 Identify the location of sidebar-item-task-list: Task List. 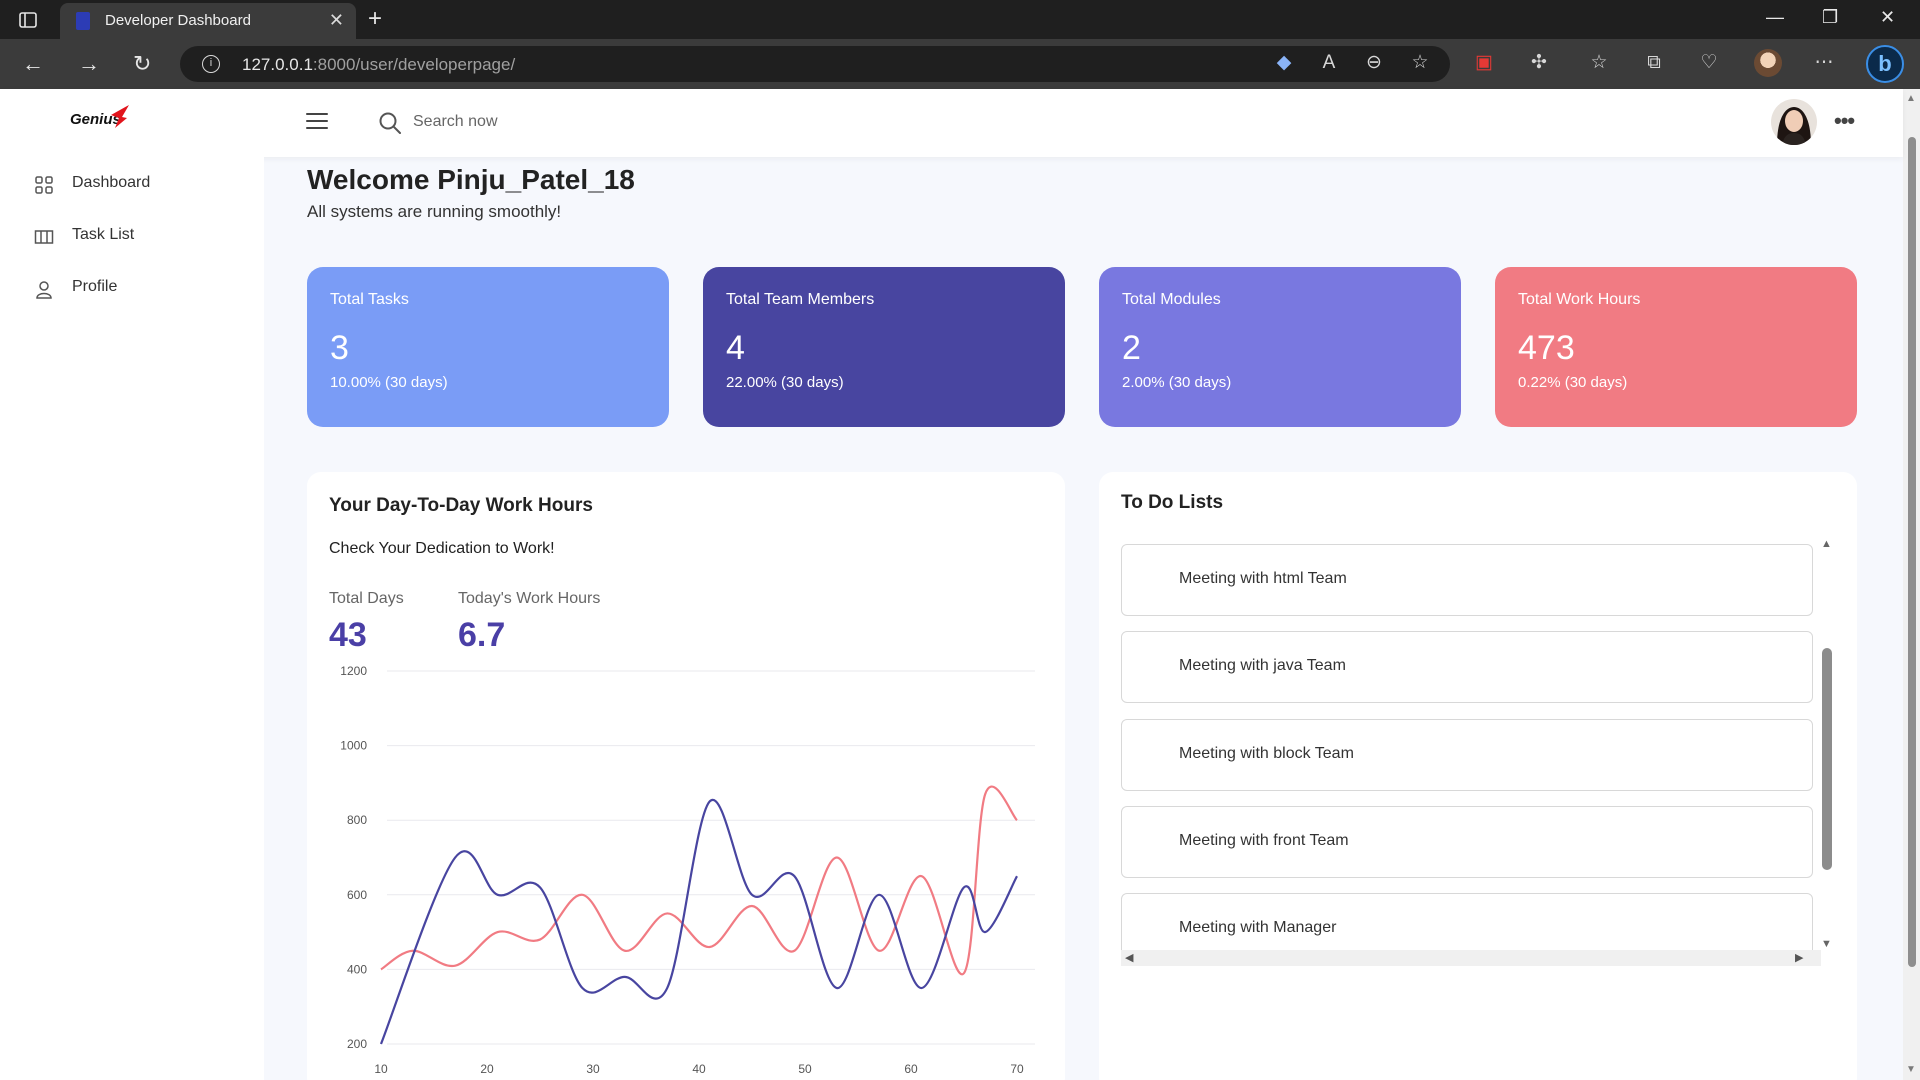
(144, 236).